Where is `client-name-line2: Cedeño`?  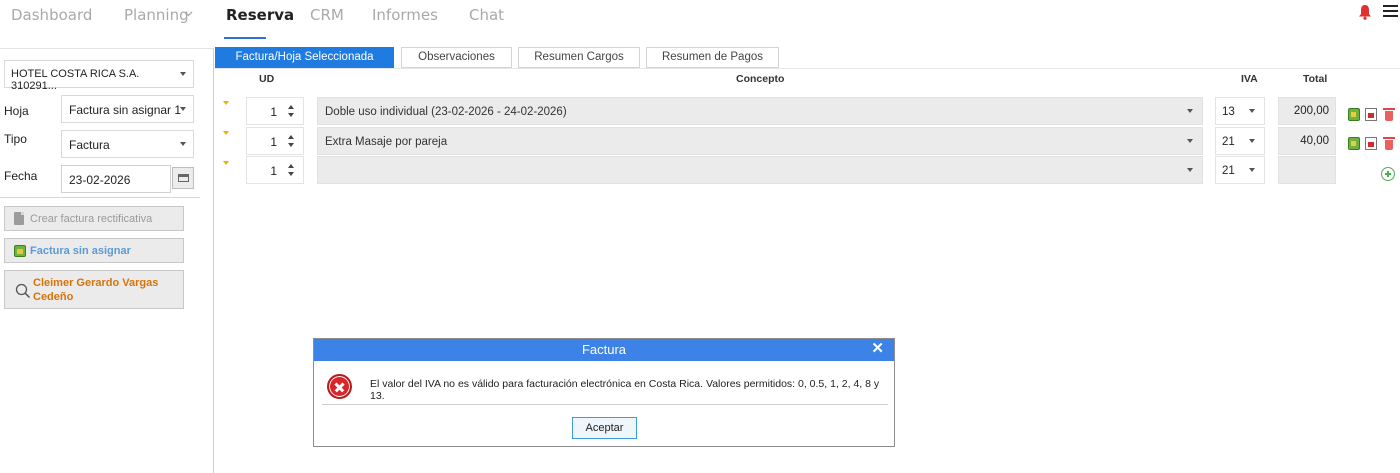
client-name-line2: Cedeño is located at coordinates (53, 297).